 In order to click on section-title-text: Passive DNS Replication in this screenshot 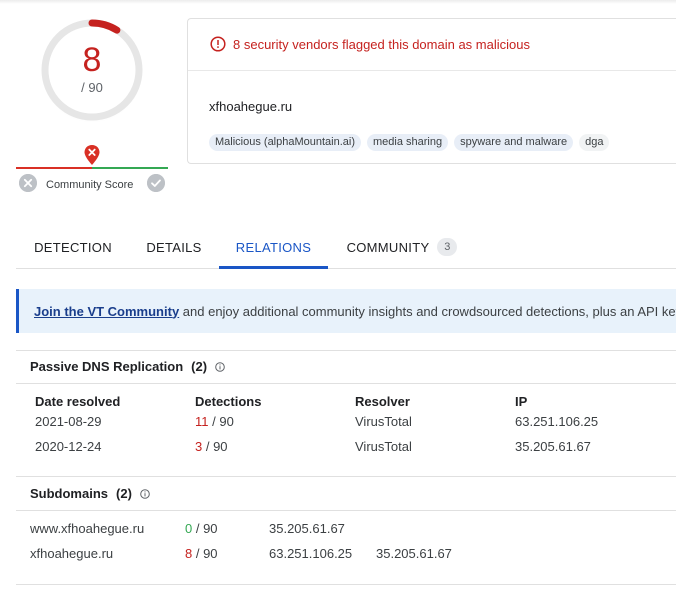, I will do `click(107, 366)`.